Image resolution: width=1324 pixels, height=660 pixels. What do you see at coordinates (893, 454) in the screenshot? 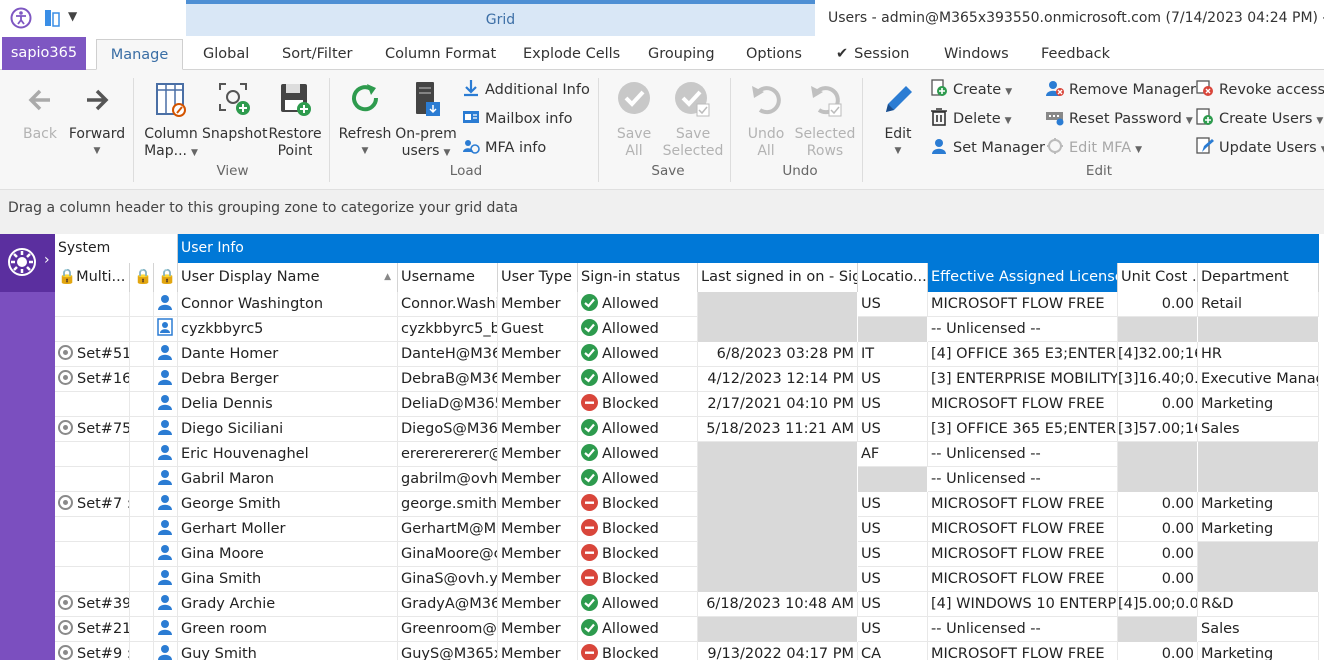
I see `location-cell: AF` at bounding box center [893, 454].